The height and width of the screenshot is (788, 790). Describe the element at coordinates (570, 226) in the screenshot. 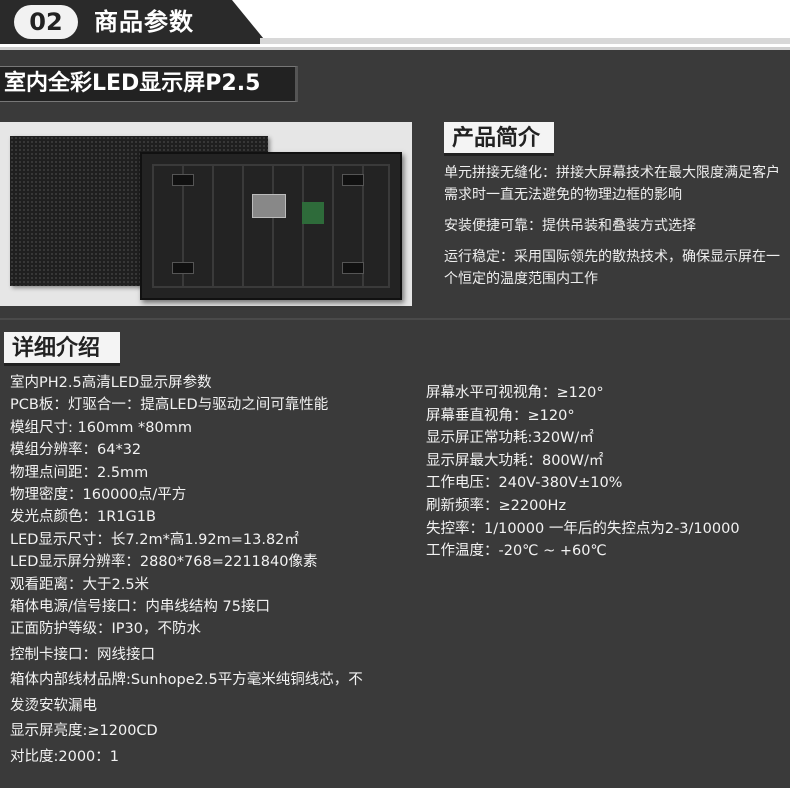

I see `intro-item: 安装便捷可靠：提供吊装和叠装方式选择` at that location.